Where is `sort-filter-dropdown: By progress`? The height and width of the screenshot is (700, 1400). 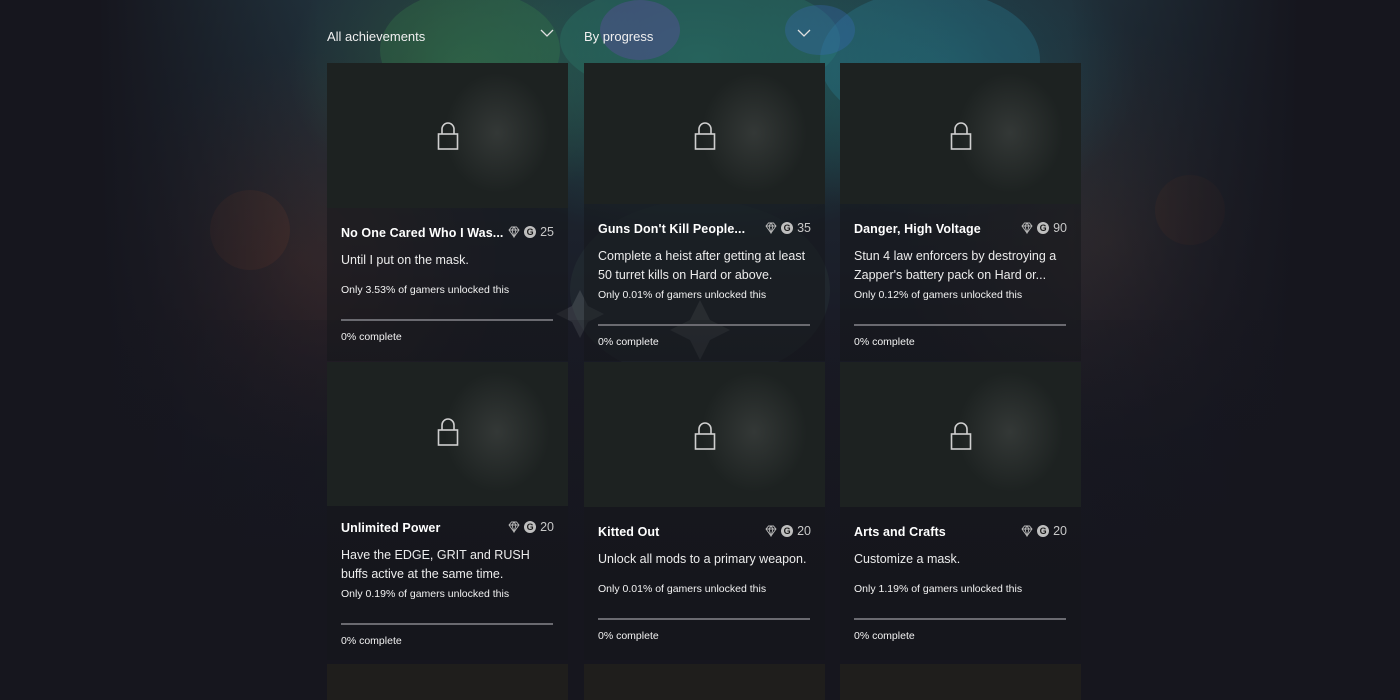
sort-filter-dropdown: By progress is located at coordinates (697, 36).